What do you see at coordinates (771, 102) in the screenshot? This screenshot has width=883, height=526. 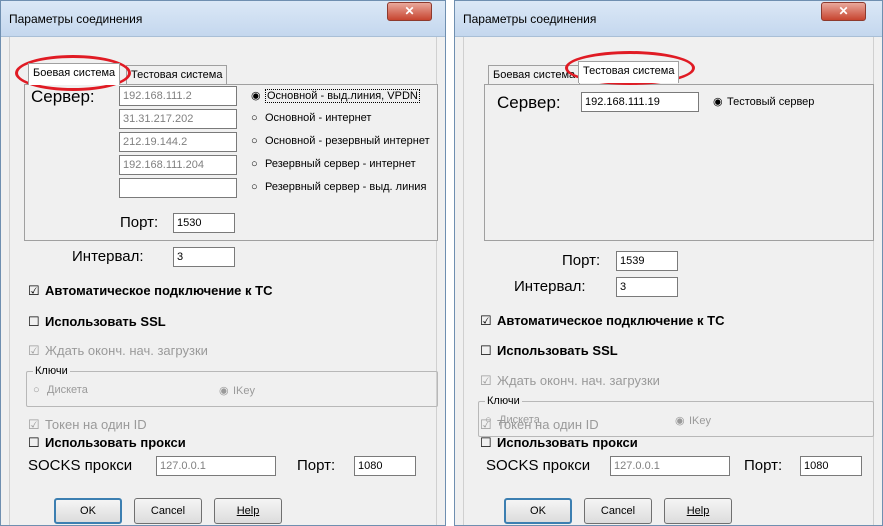 I see `server-option-label: Тестовый сервер` at bounding box center [771, 102].